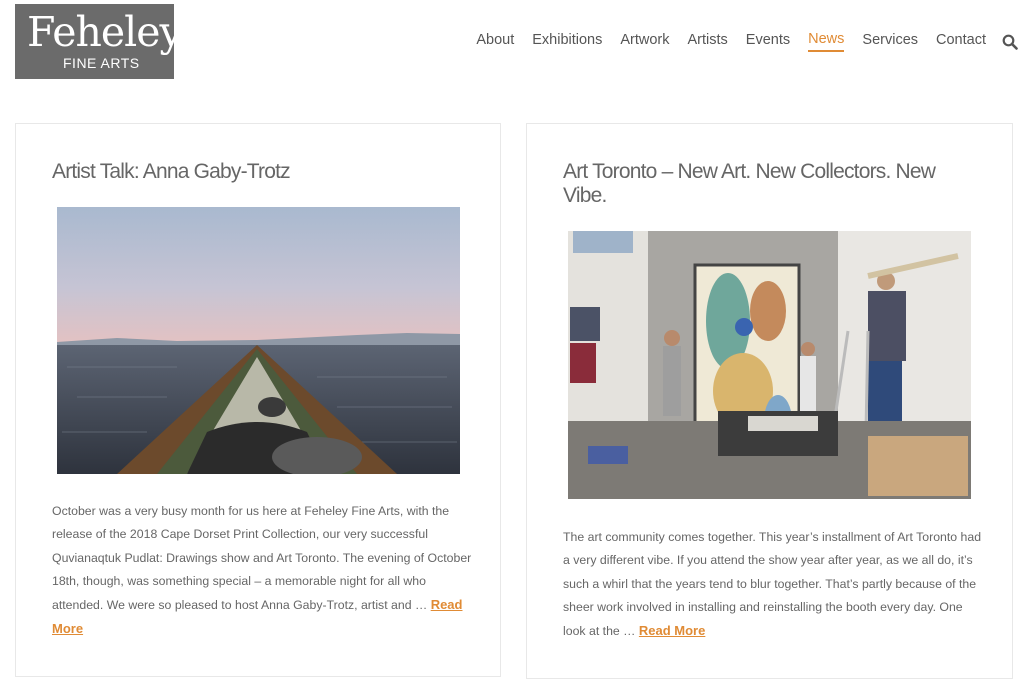 This screenshot has width=1030, height=688. I want to click on site-logo: Feheley FINE ARTS, so click(99, 41).